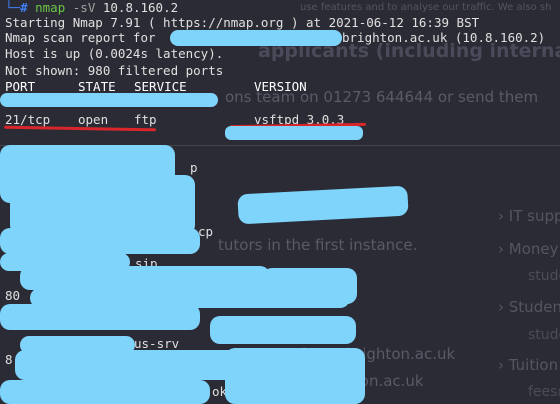 Image resolution: width=560 pixels, height=404 pixels. What do you see at coordinates (194, 167) in the screenshot?
I see `partial-row: p` at bounding box center [194, 167].